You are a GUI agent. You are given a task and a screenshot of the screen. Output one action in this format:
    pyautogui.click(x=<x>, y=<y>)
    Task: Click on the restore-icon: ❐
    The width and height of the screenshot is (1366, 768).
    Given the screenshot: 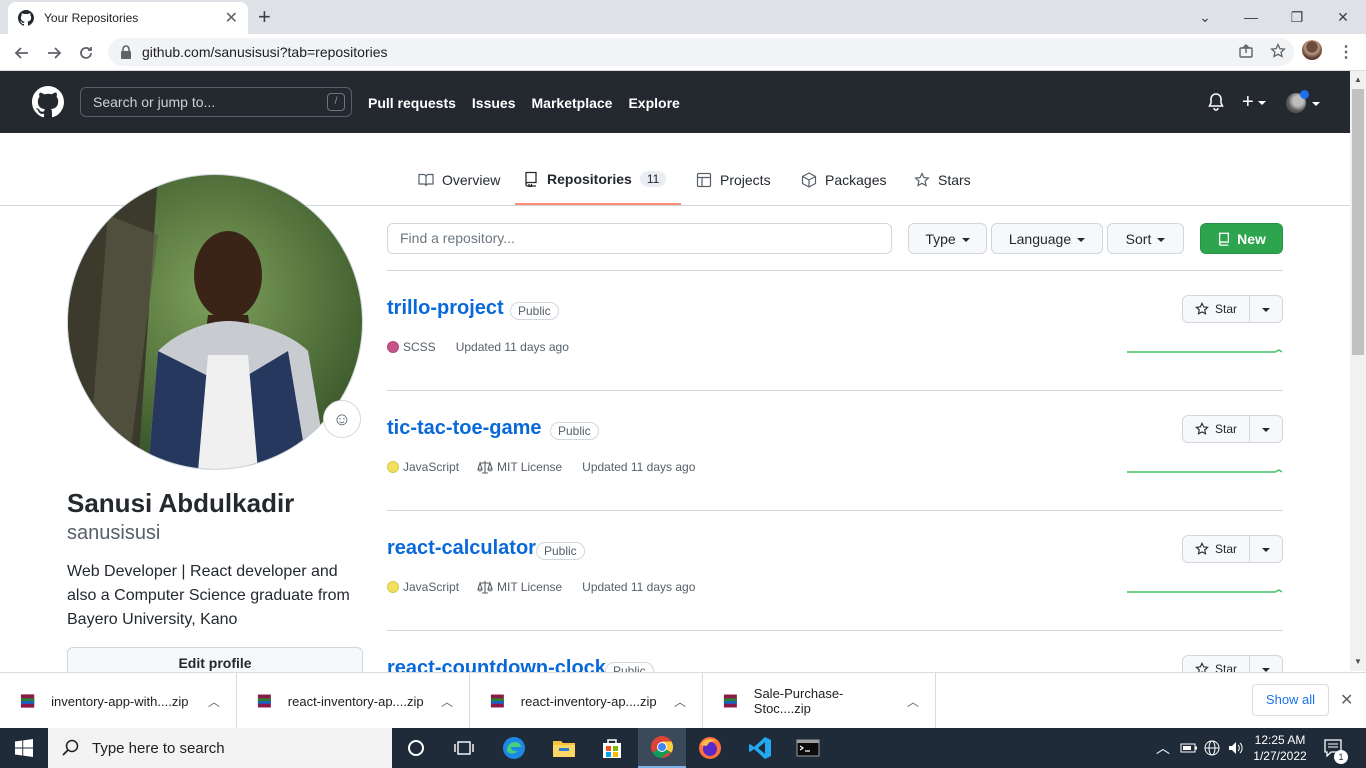 What is the action you would take?
    pyautogui.click(x=1297, y=17)
    